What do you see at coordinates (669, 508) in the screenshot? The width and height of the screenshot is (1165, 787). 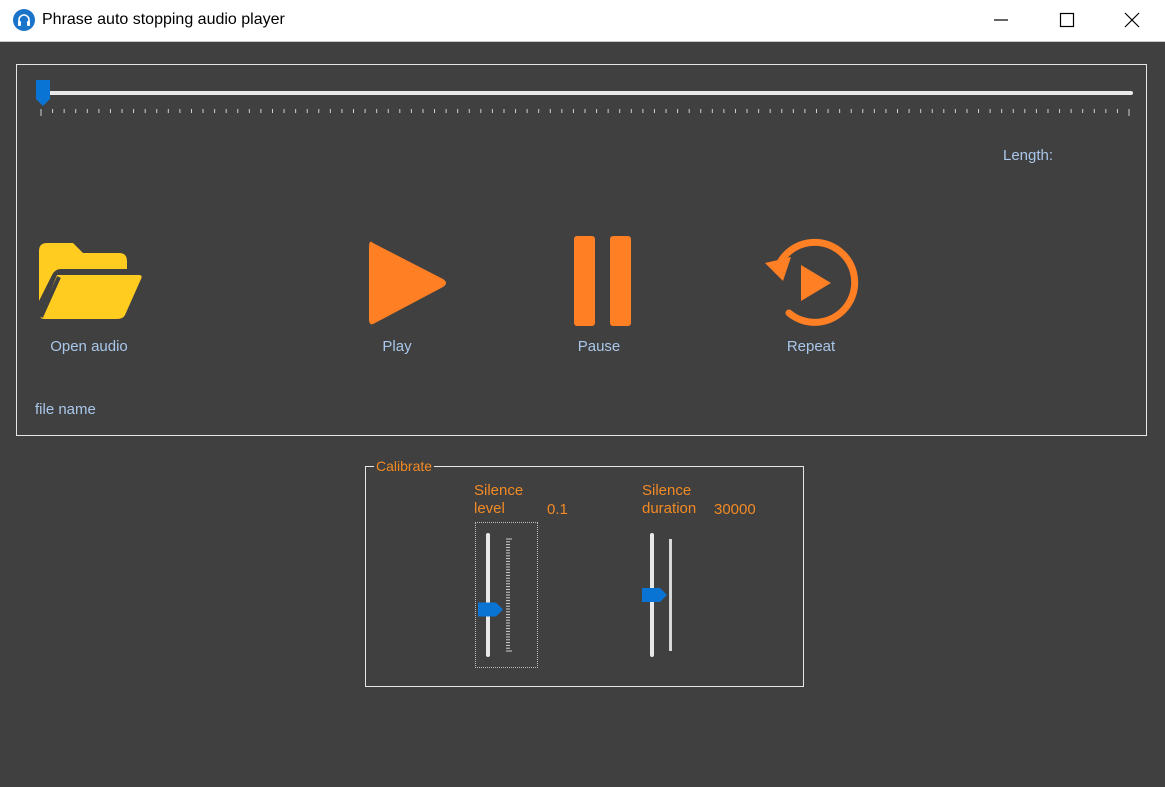 I see `silence-duration-label-line2: duration` at bounding box center [669, 508].